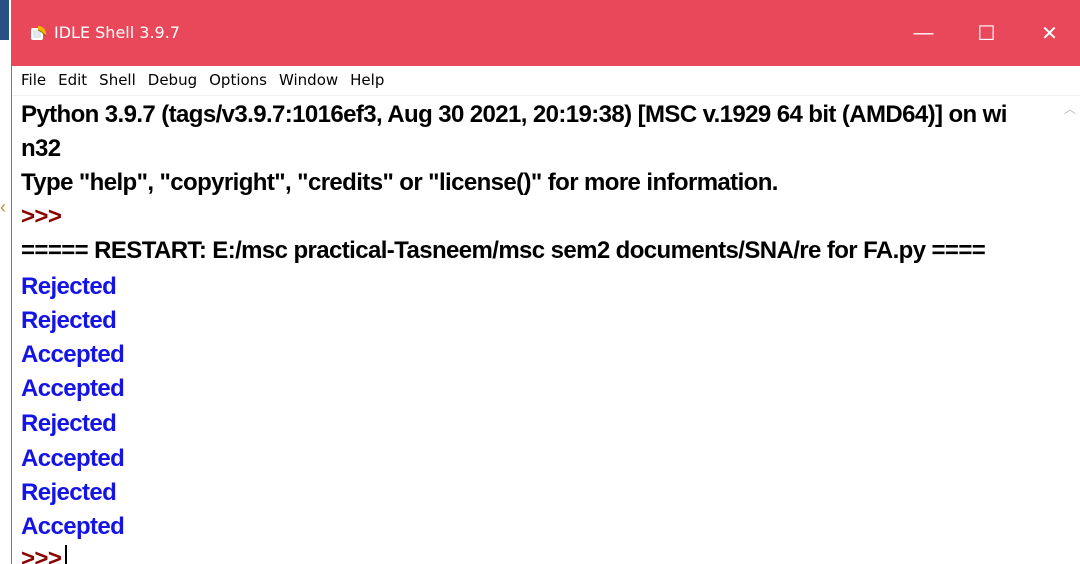 The width and height of the screenshot is (1080, 564). What do you see at coordinates (39, 33) in the screenshot?
I see `python-feather-icon` at bounding box center [39, 33].